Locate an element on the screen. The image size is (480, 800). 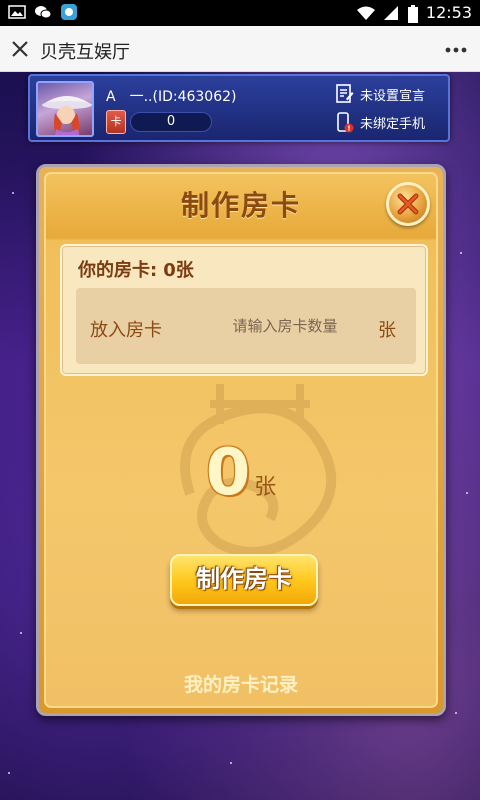
quantity-unit: 张 is located at coordinates (387, 330).